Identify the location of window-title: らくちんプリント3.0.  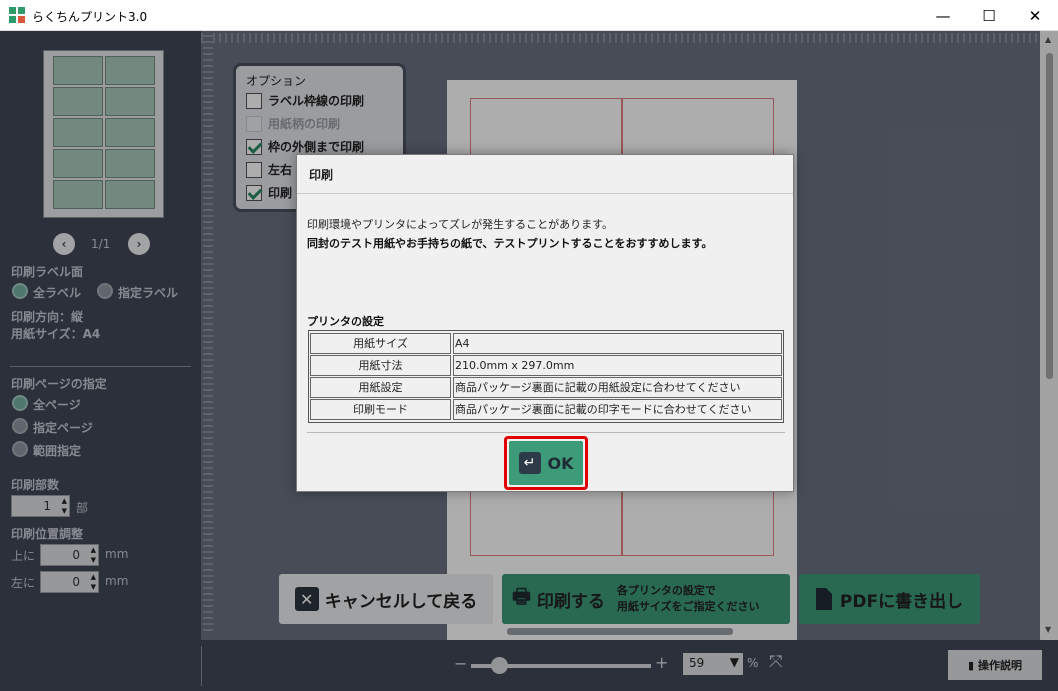
(90, 17).